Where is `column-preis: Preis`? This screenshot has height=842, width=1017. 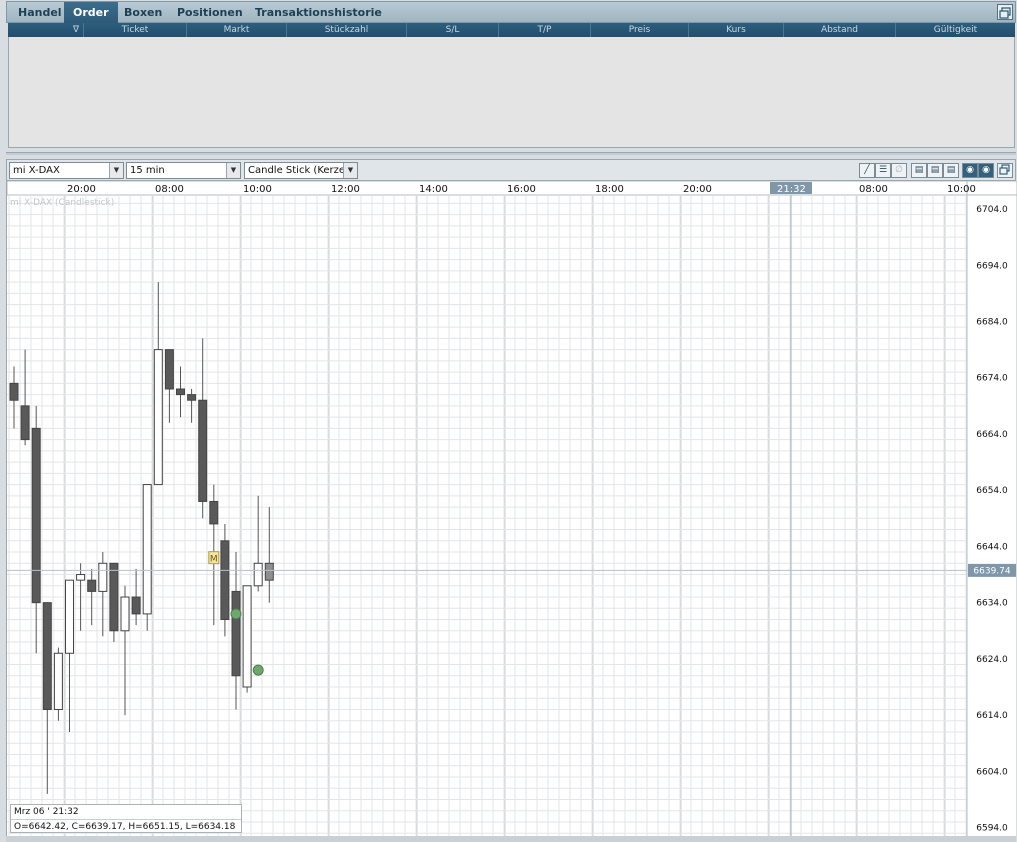
column-preis: Preis is located at coordinates (640, 30).